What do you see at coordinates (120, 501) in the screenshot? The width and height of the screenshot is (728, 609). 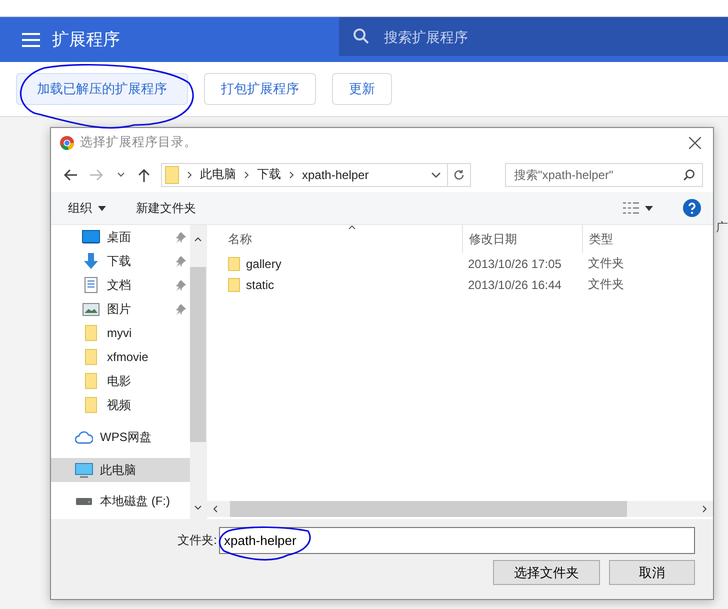 I see `sidebar-item: 本地磁盘 (F:)` at bounding box center [120, 501].